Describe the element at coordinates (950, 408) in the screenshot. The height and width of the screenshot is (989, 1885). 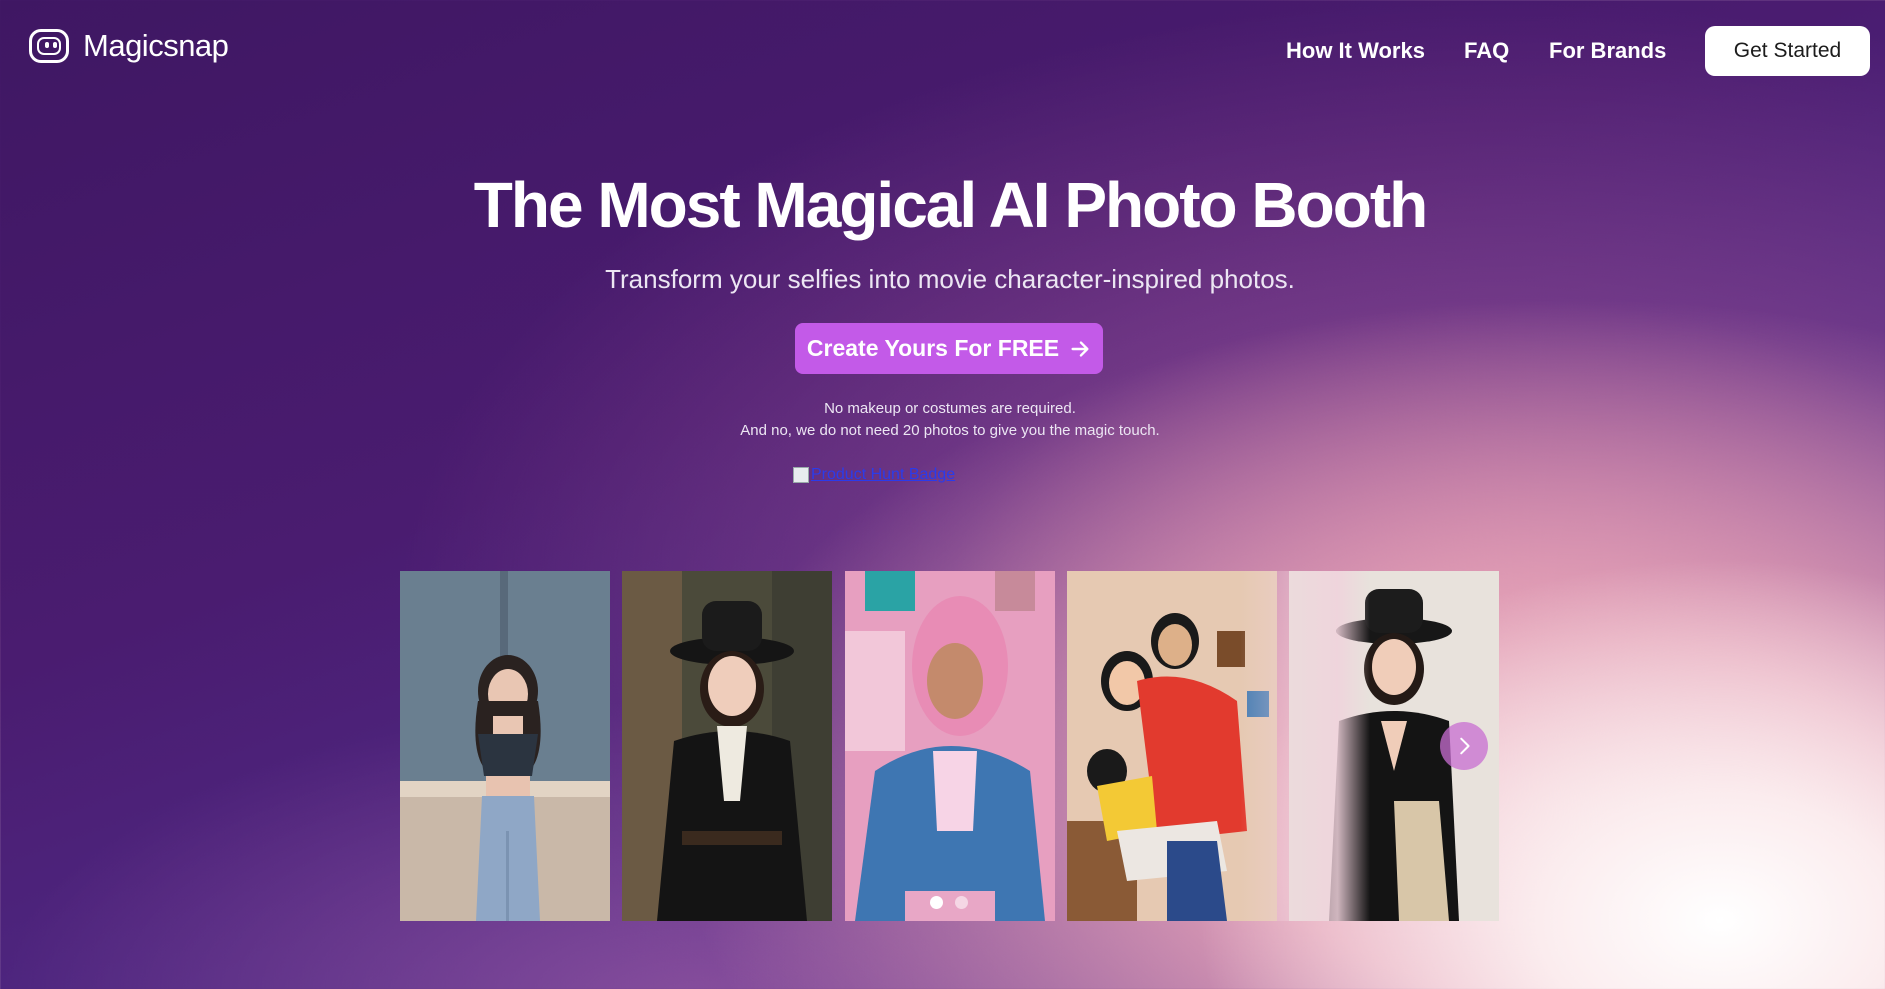
I see `note-line-1: No makeup or costumes are required.` at that location.